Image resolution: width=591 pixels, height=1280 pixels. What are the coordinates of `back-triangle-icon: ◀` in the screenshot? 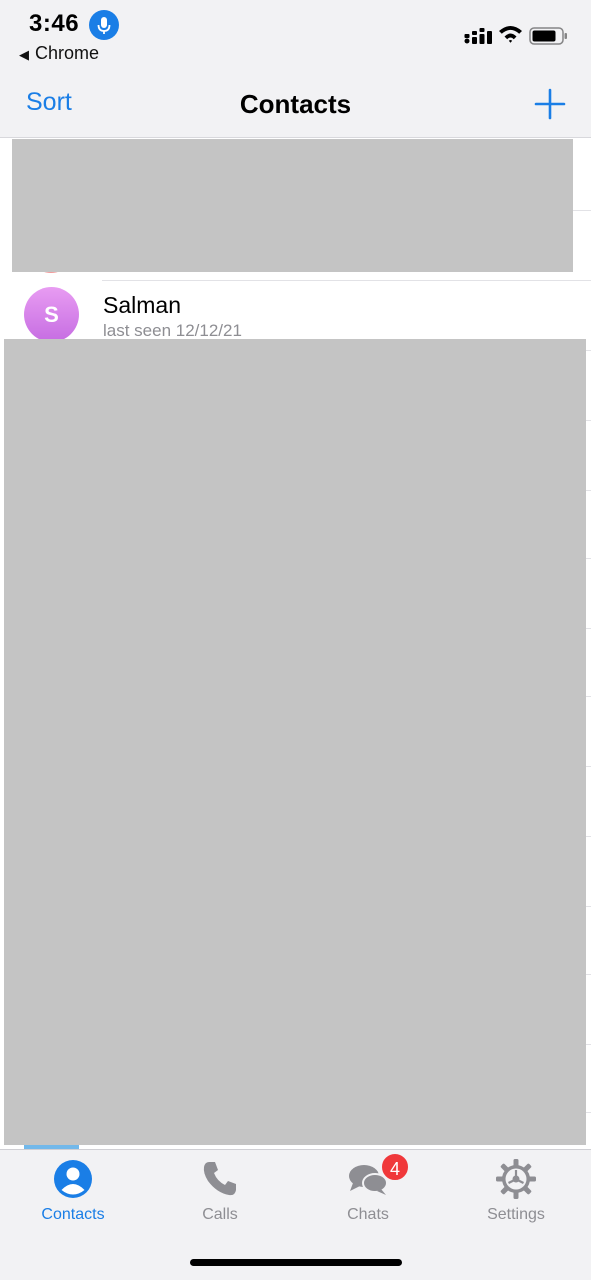 It's located at (24, 54).